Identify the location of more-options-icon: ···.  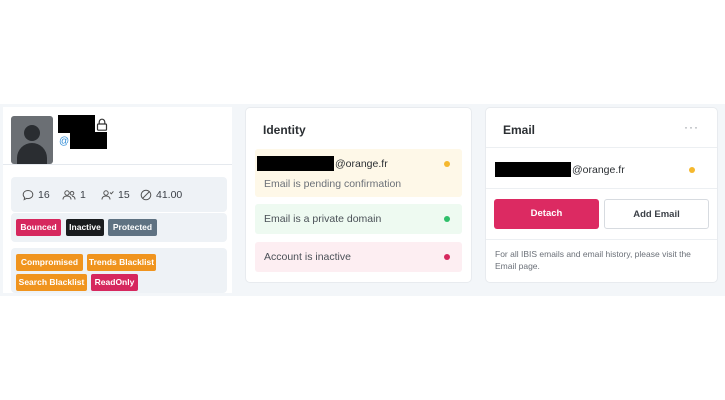
(691, 127).